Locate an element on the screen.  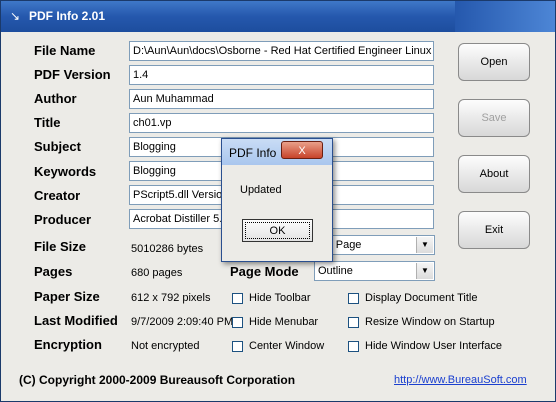
subject-label: Subject is located at coordinates (57, 146).